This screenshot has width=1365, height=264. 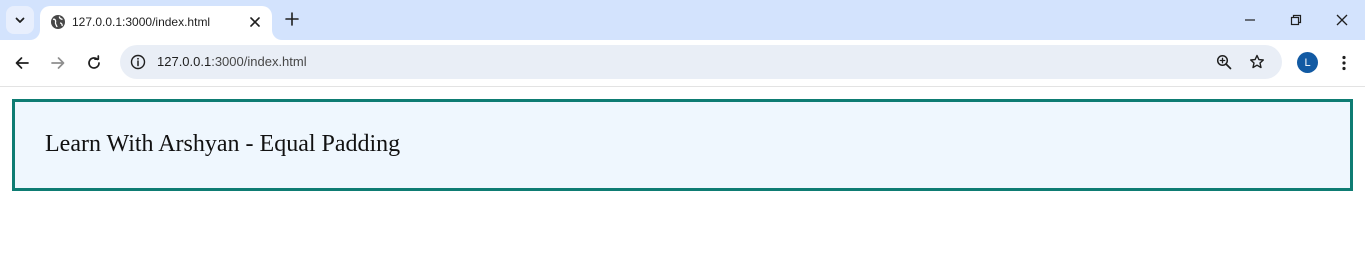 I want to click on forward-button, so click(x=58, y=63).